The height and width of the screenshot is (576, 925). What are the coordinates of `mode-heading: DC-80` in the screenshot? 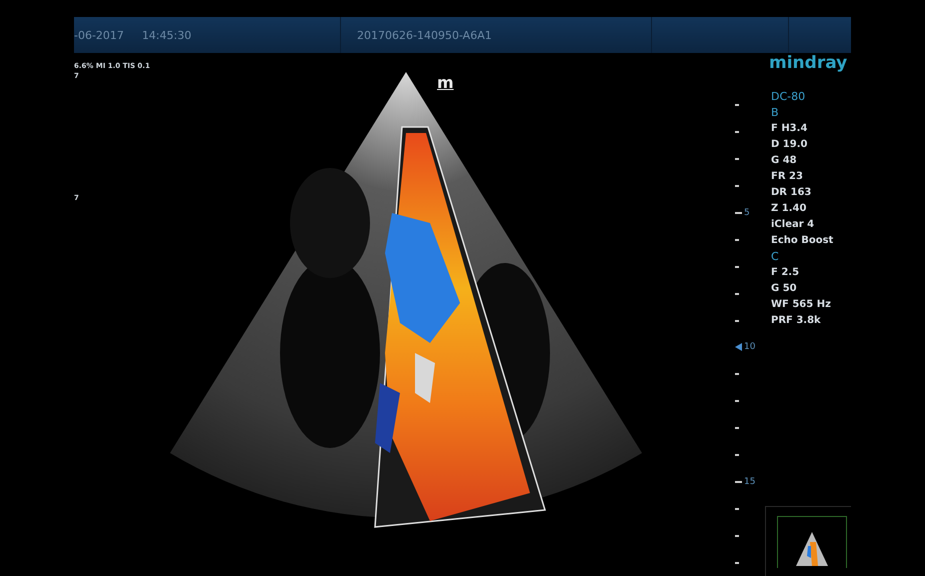 It's located at (788, 97).